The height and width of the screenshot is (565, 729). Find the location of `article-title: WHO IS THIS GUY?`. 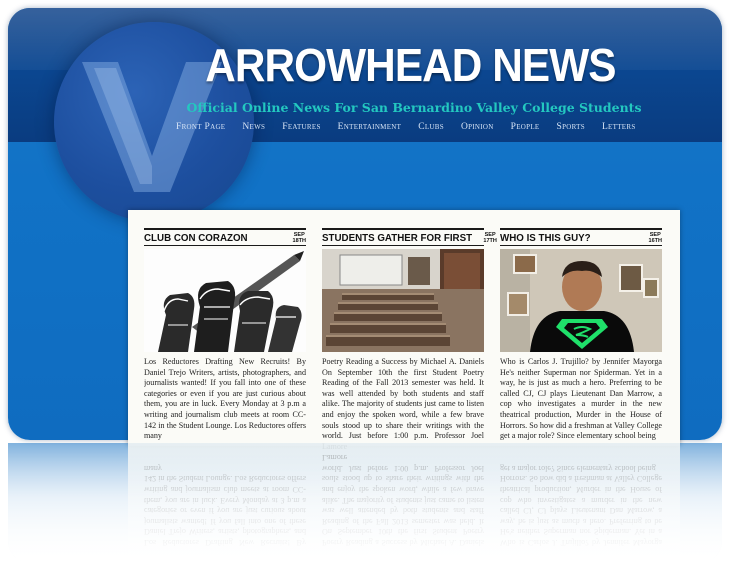

article-title: WHO IS THIS GUY? is located at coordinates (545, 238).